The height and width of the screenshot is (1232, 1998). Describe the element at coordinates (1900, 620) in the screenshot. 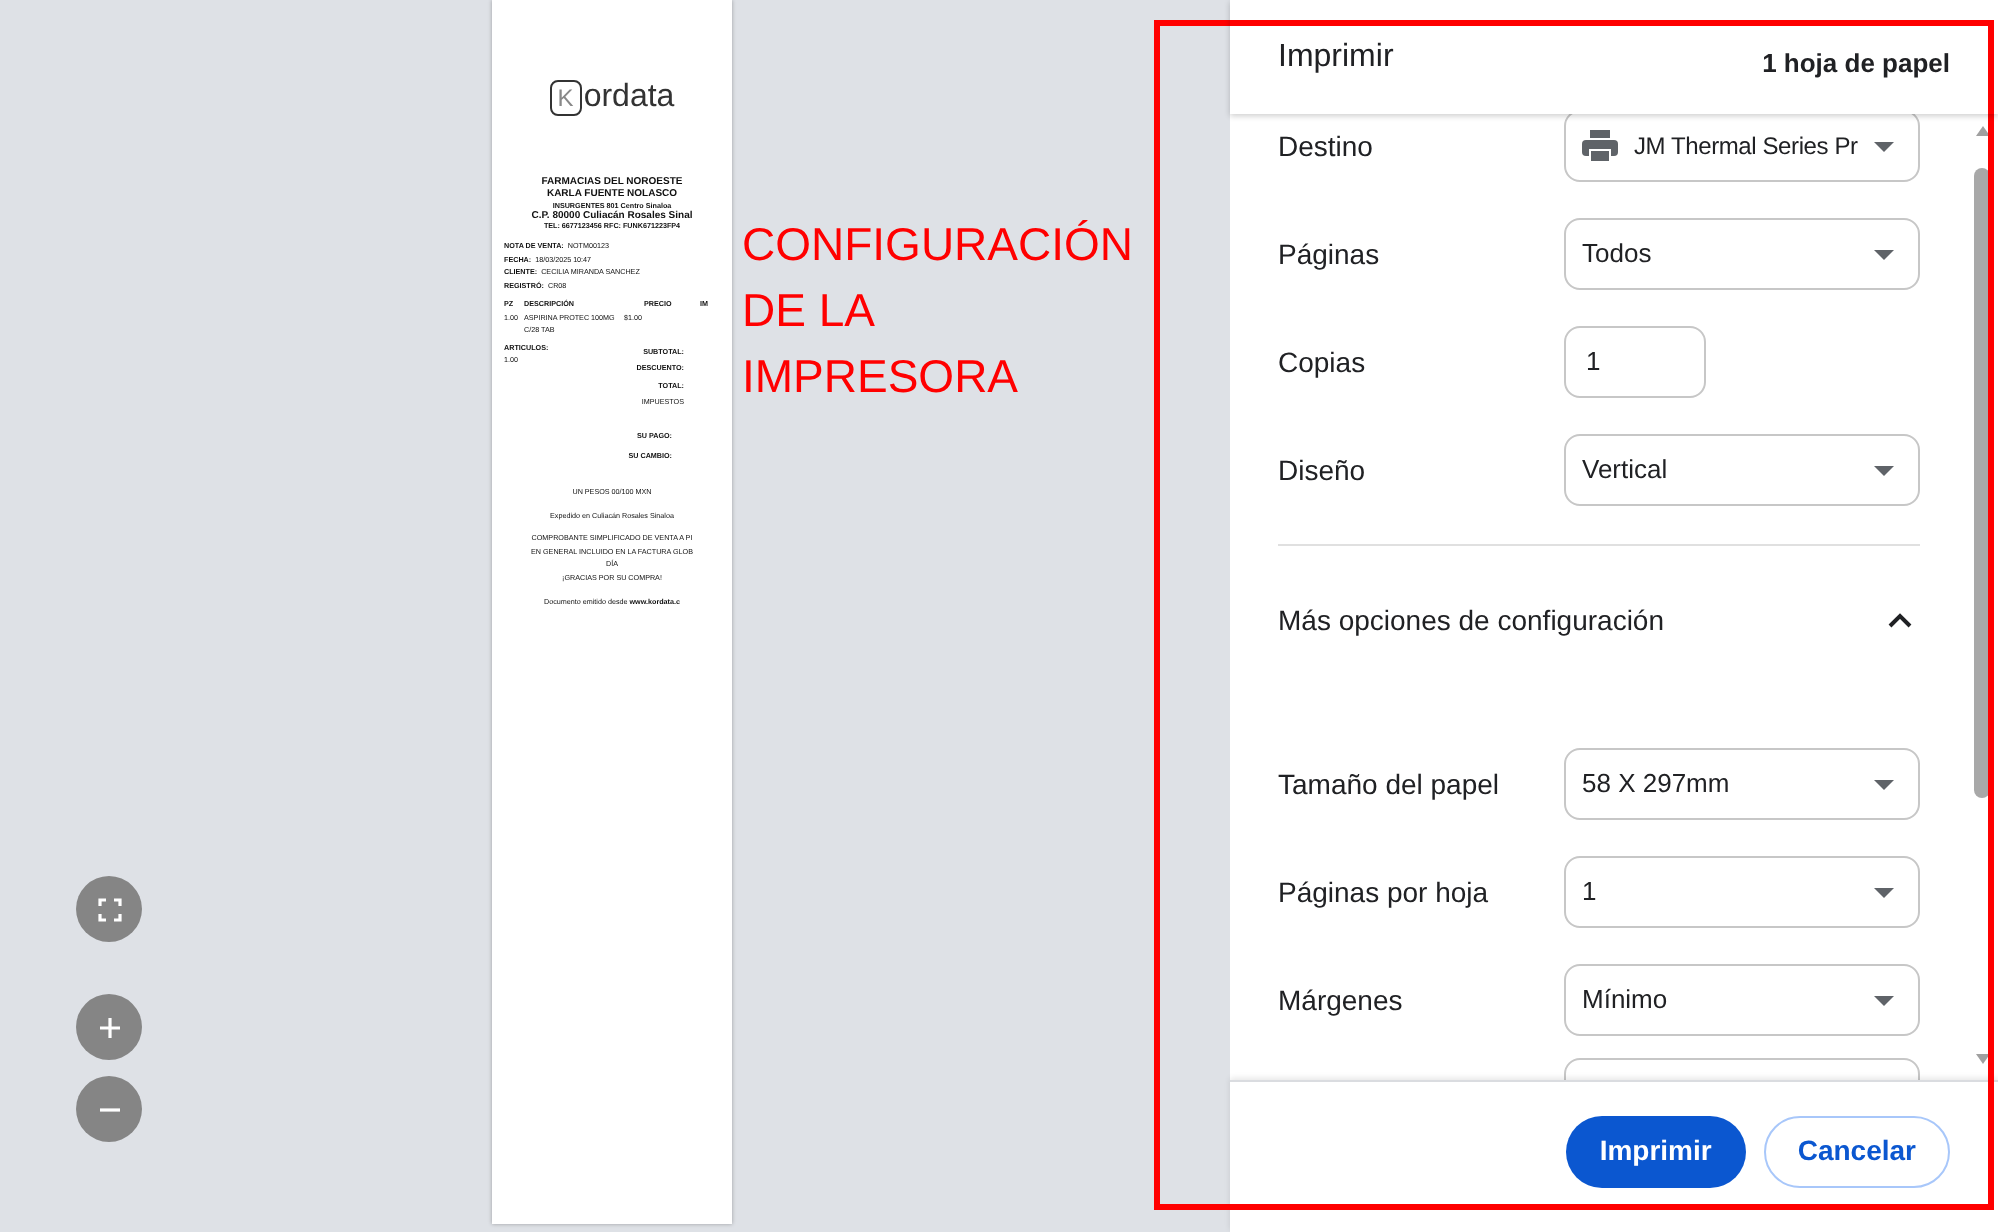

I see `chevron-up-icon` at that location.